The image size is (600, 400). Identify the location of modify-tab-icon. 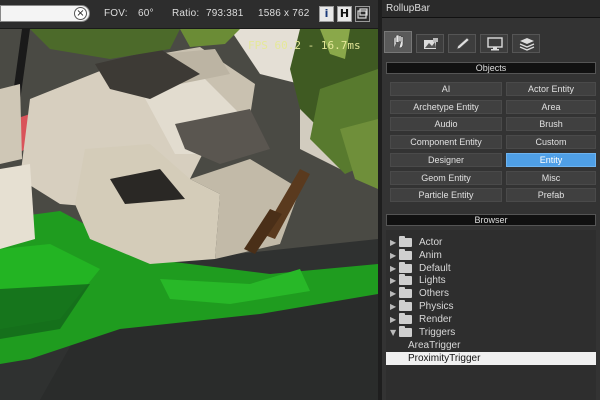
(463, 43).